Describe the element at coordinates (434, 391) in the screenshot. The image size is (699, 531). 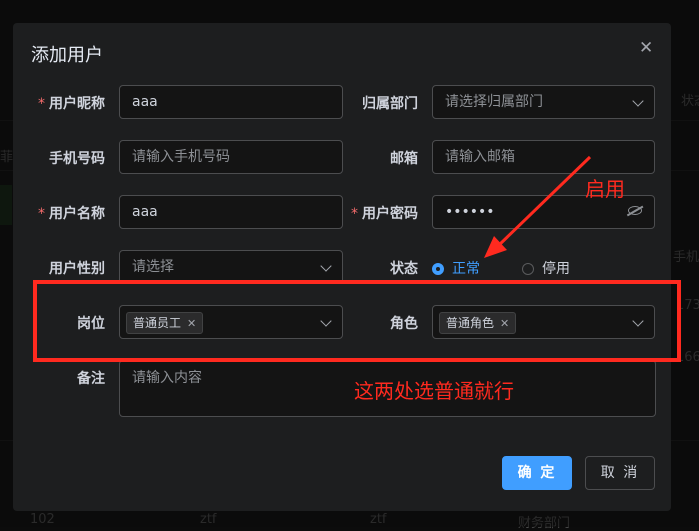
I see `annotation-note-label: 这两处选普通就行` at that location.